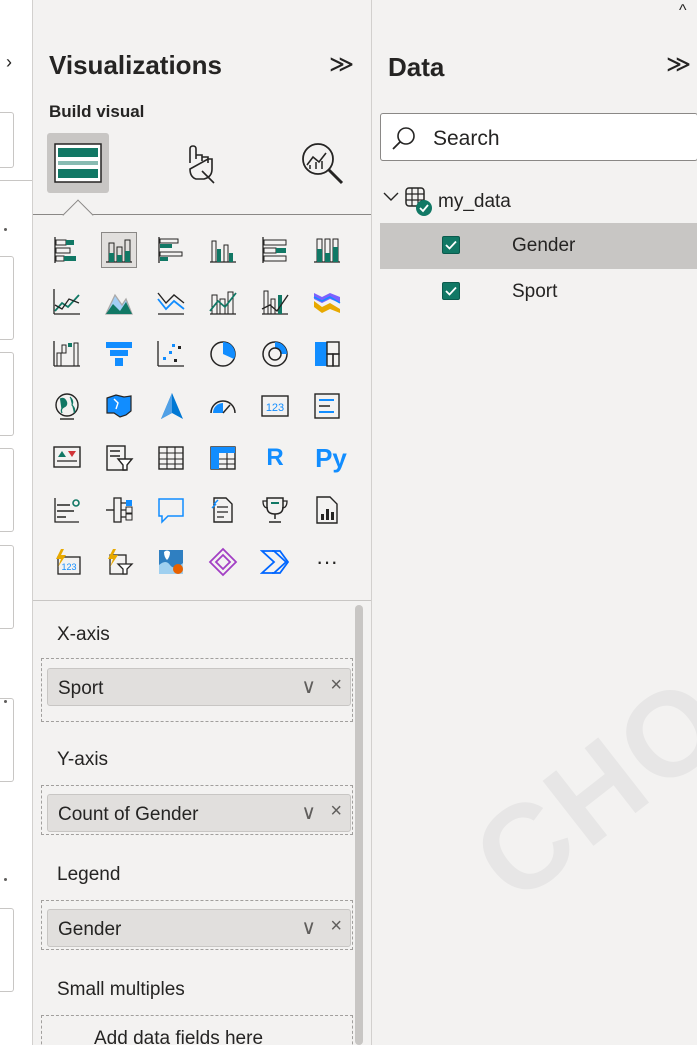 Image resolution: width=697 pixels, height=1045 pixels. I want to click on py-label: Py, so click(331, 457).